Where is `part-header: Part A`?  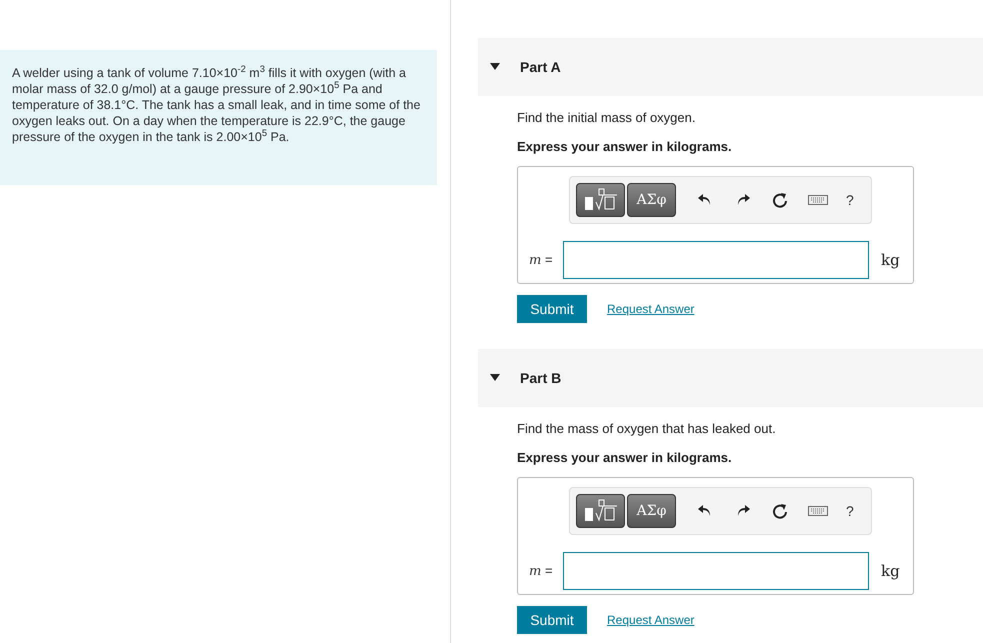 part-header: Part A is located at coordinates (730, 67).